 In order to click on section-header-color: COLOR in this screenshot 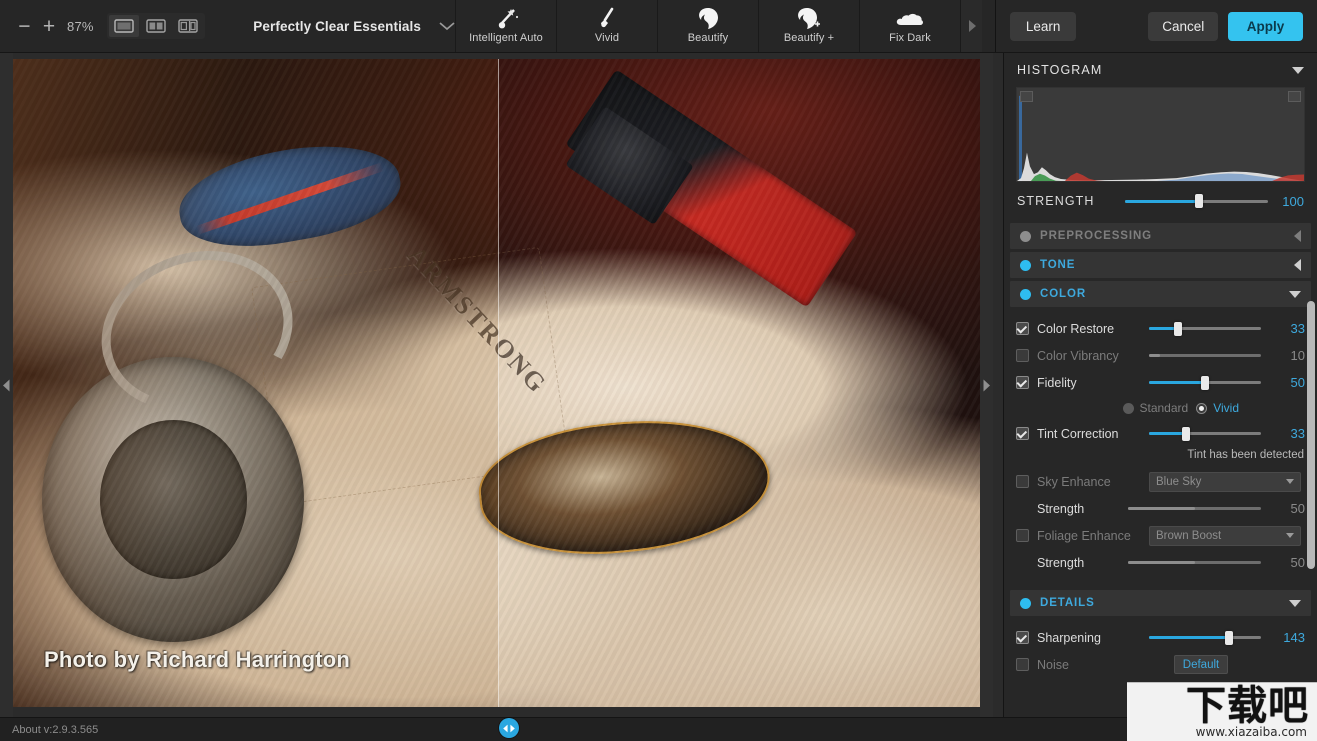, I will do `click(1160, 294)`.